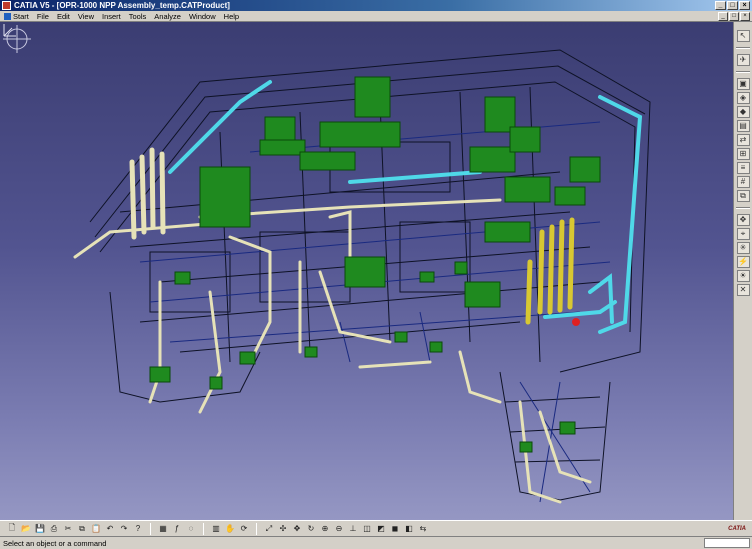 The height and width of the screenshot is (549, 752). What do you see at coordinates (409, 529) in the screenshot?
I see `hide-show-icon: ◧` at bounding box center [409, 529].